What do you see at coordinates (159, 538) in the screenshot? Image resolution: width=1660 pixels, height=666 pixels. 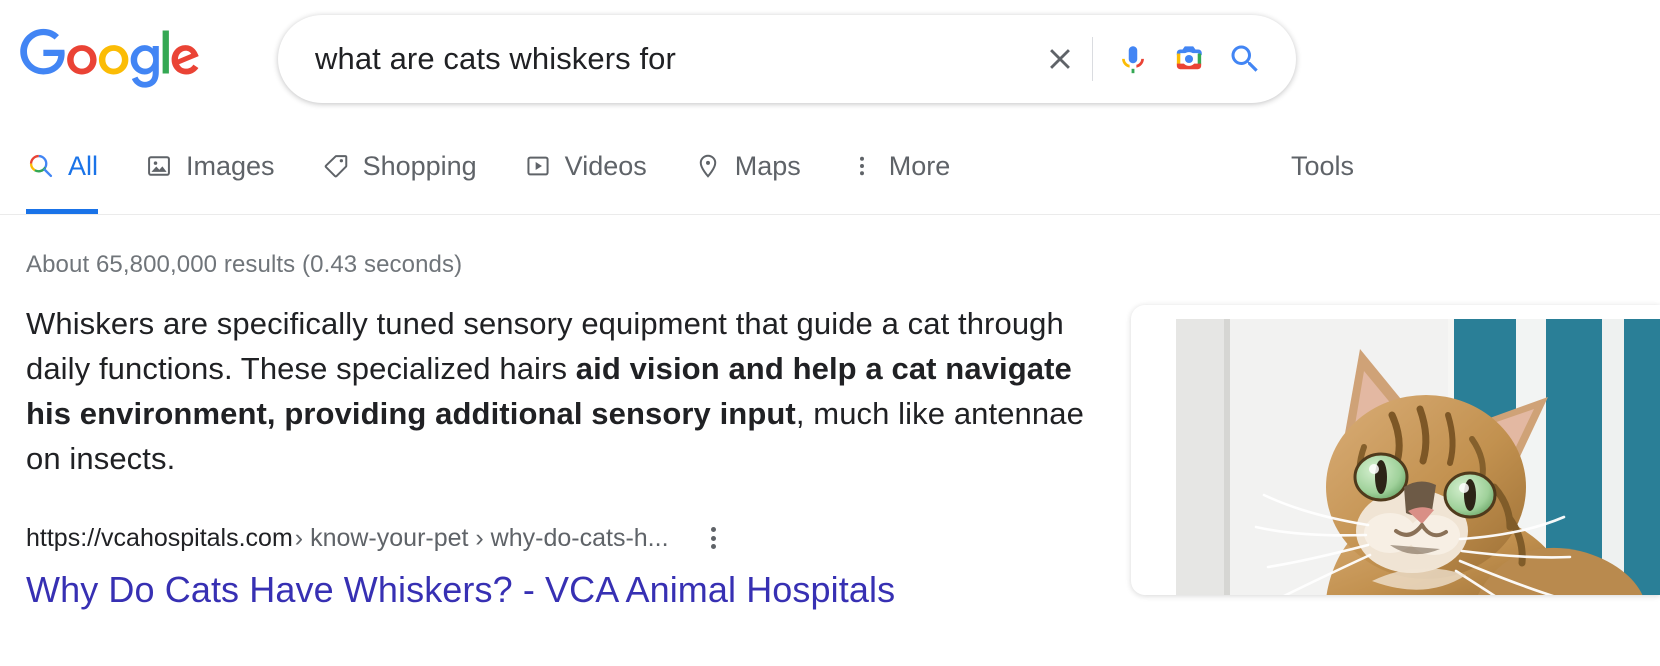 I see `result-url-domain: https://vcahospitals.com` at bounding box center [159, 538].